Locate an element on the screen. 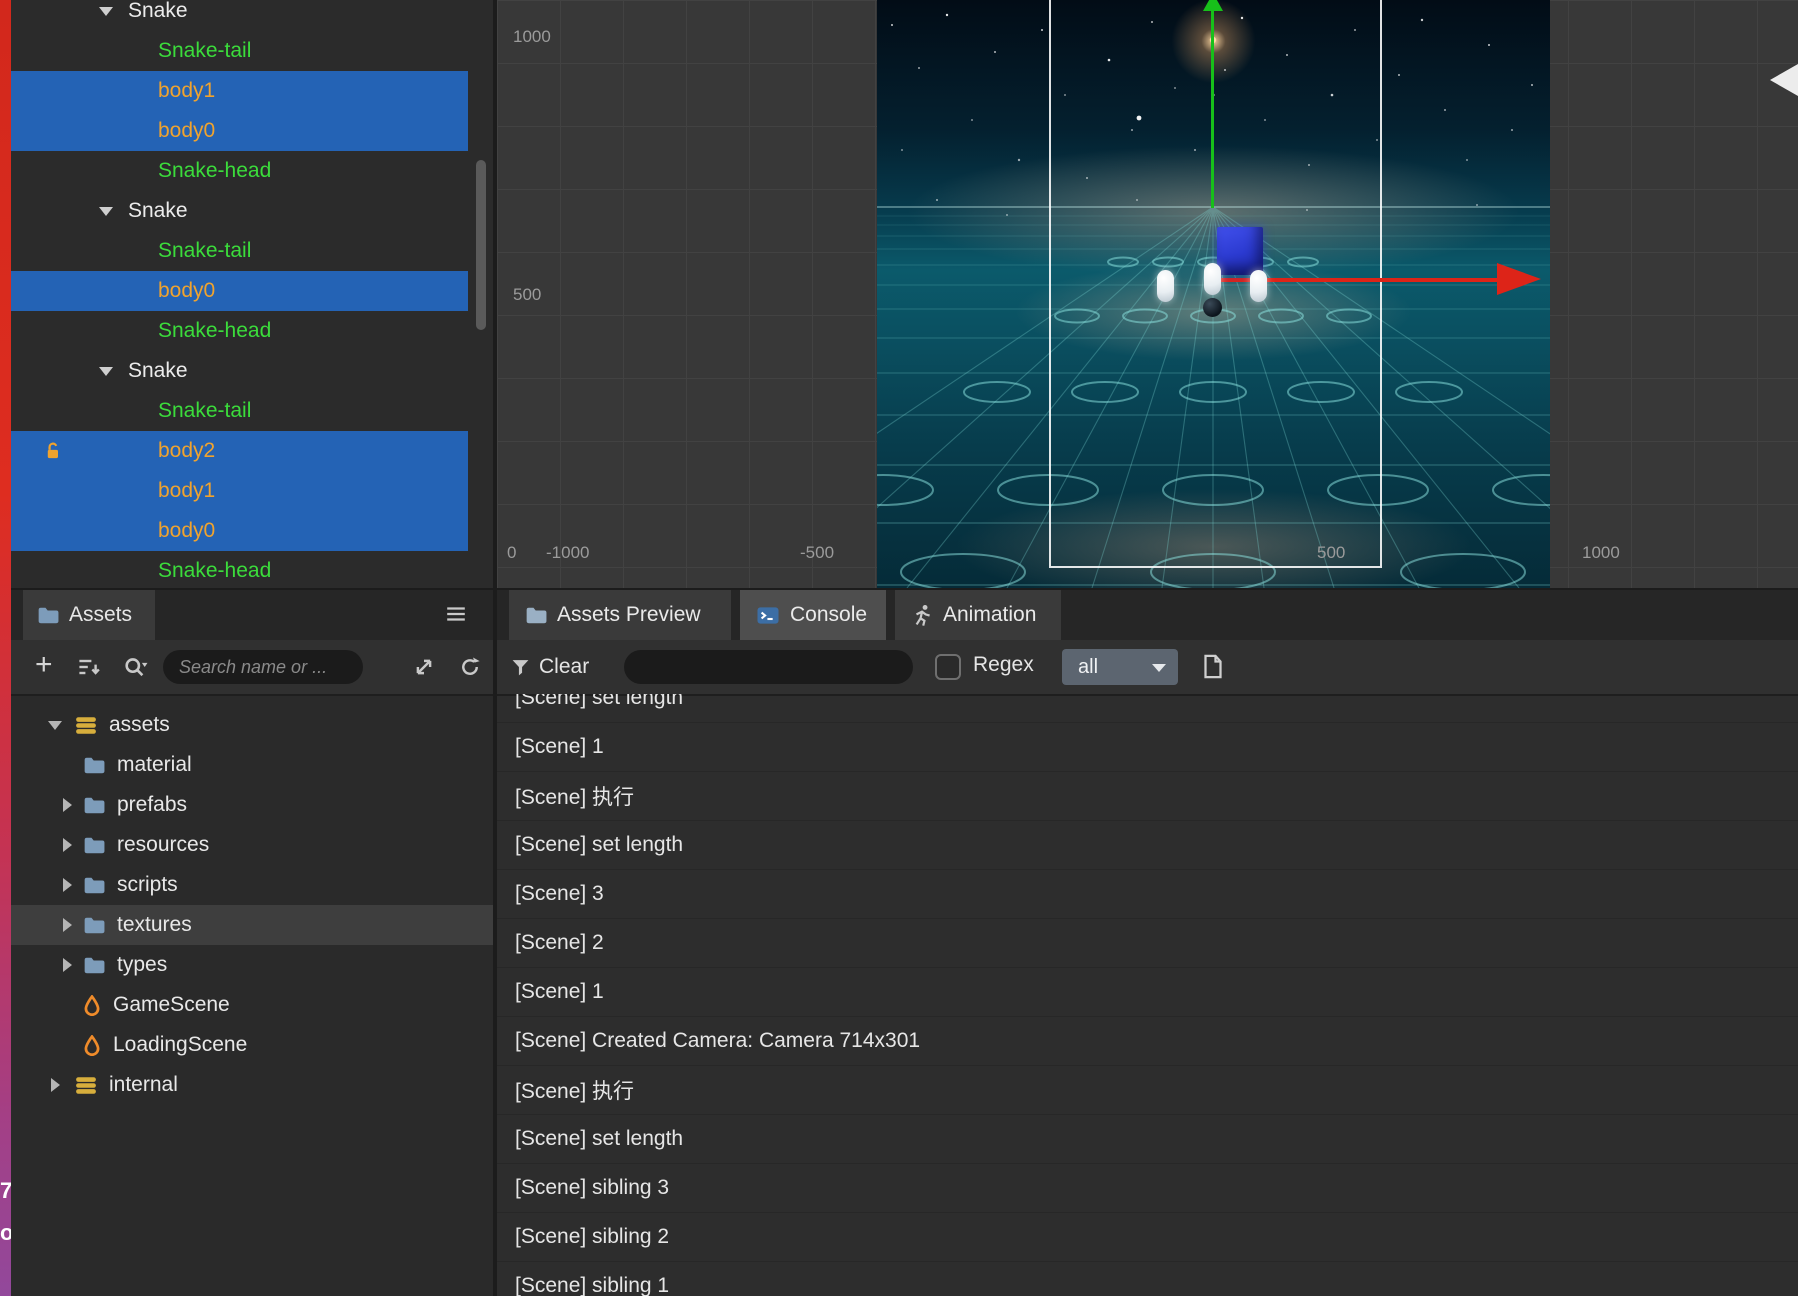 The width and height of the screenshot is (1798, 1296). clear-button: Clear is located at coordinates (550, 667).